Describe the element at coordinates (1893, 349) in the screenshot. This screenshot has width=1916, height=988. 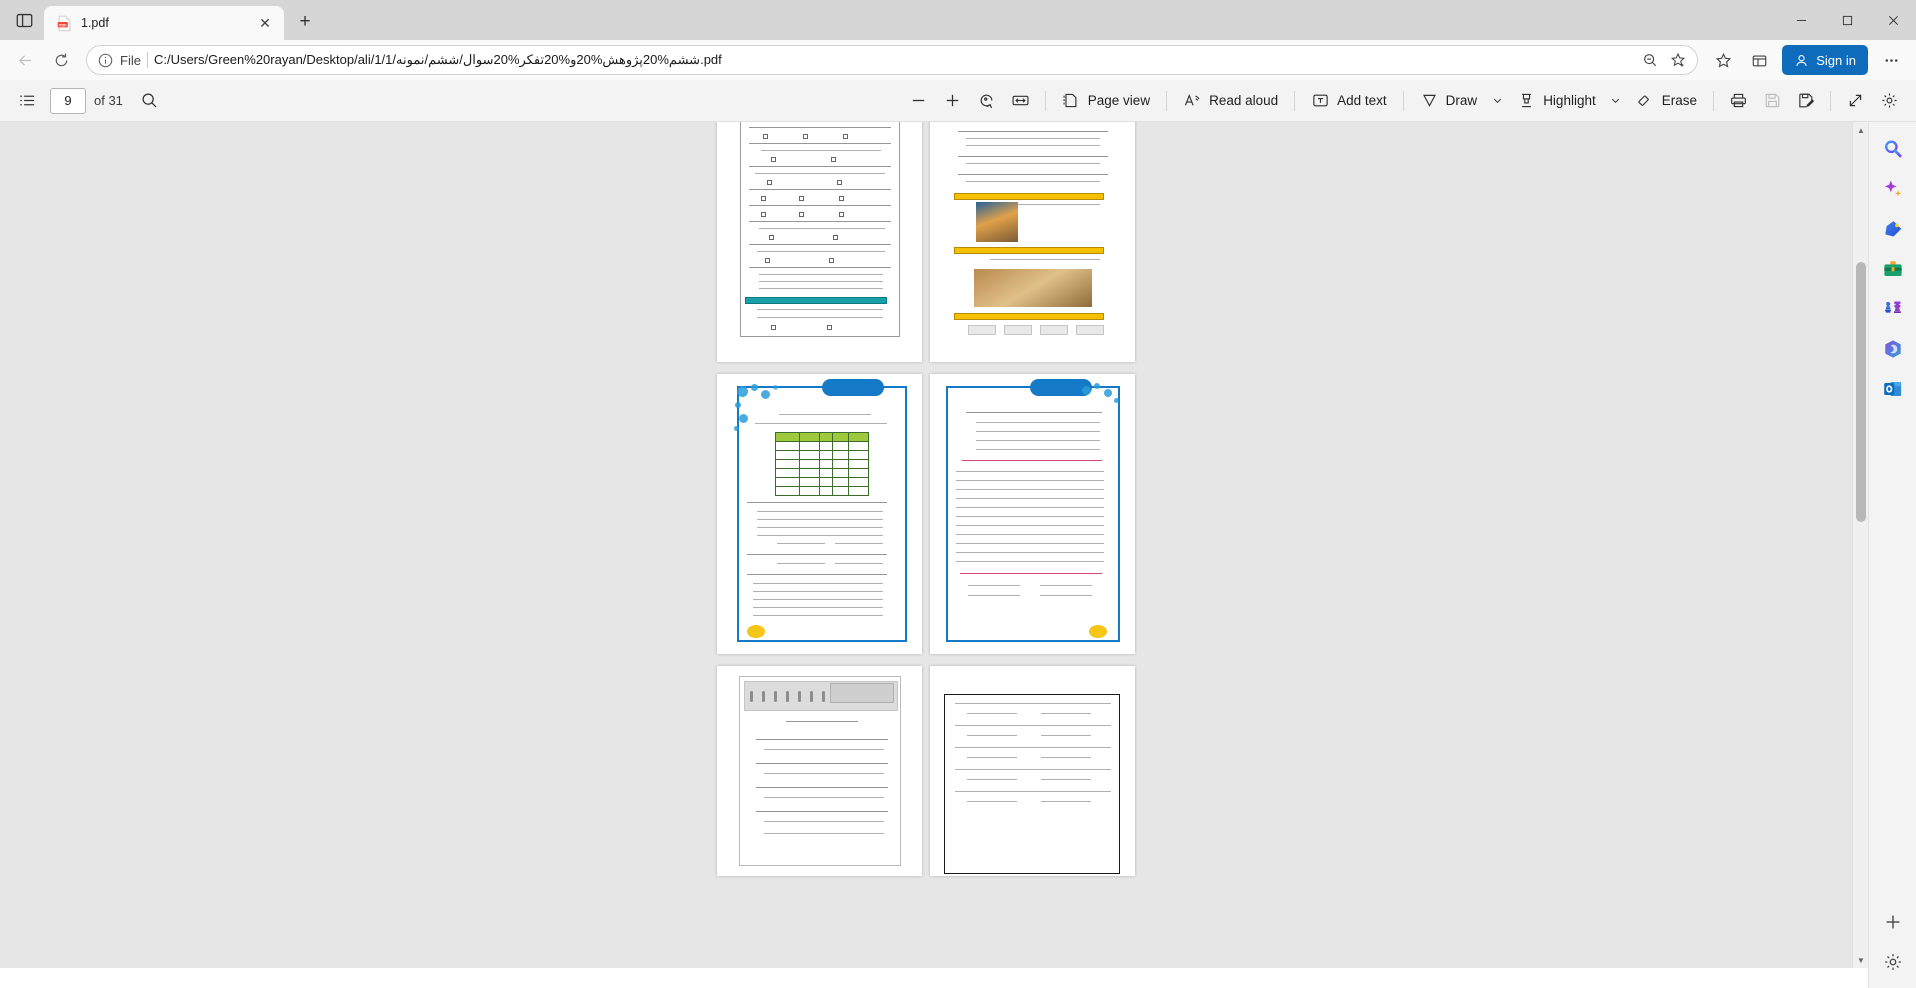
I see `microsoft-365-icon` at that location.